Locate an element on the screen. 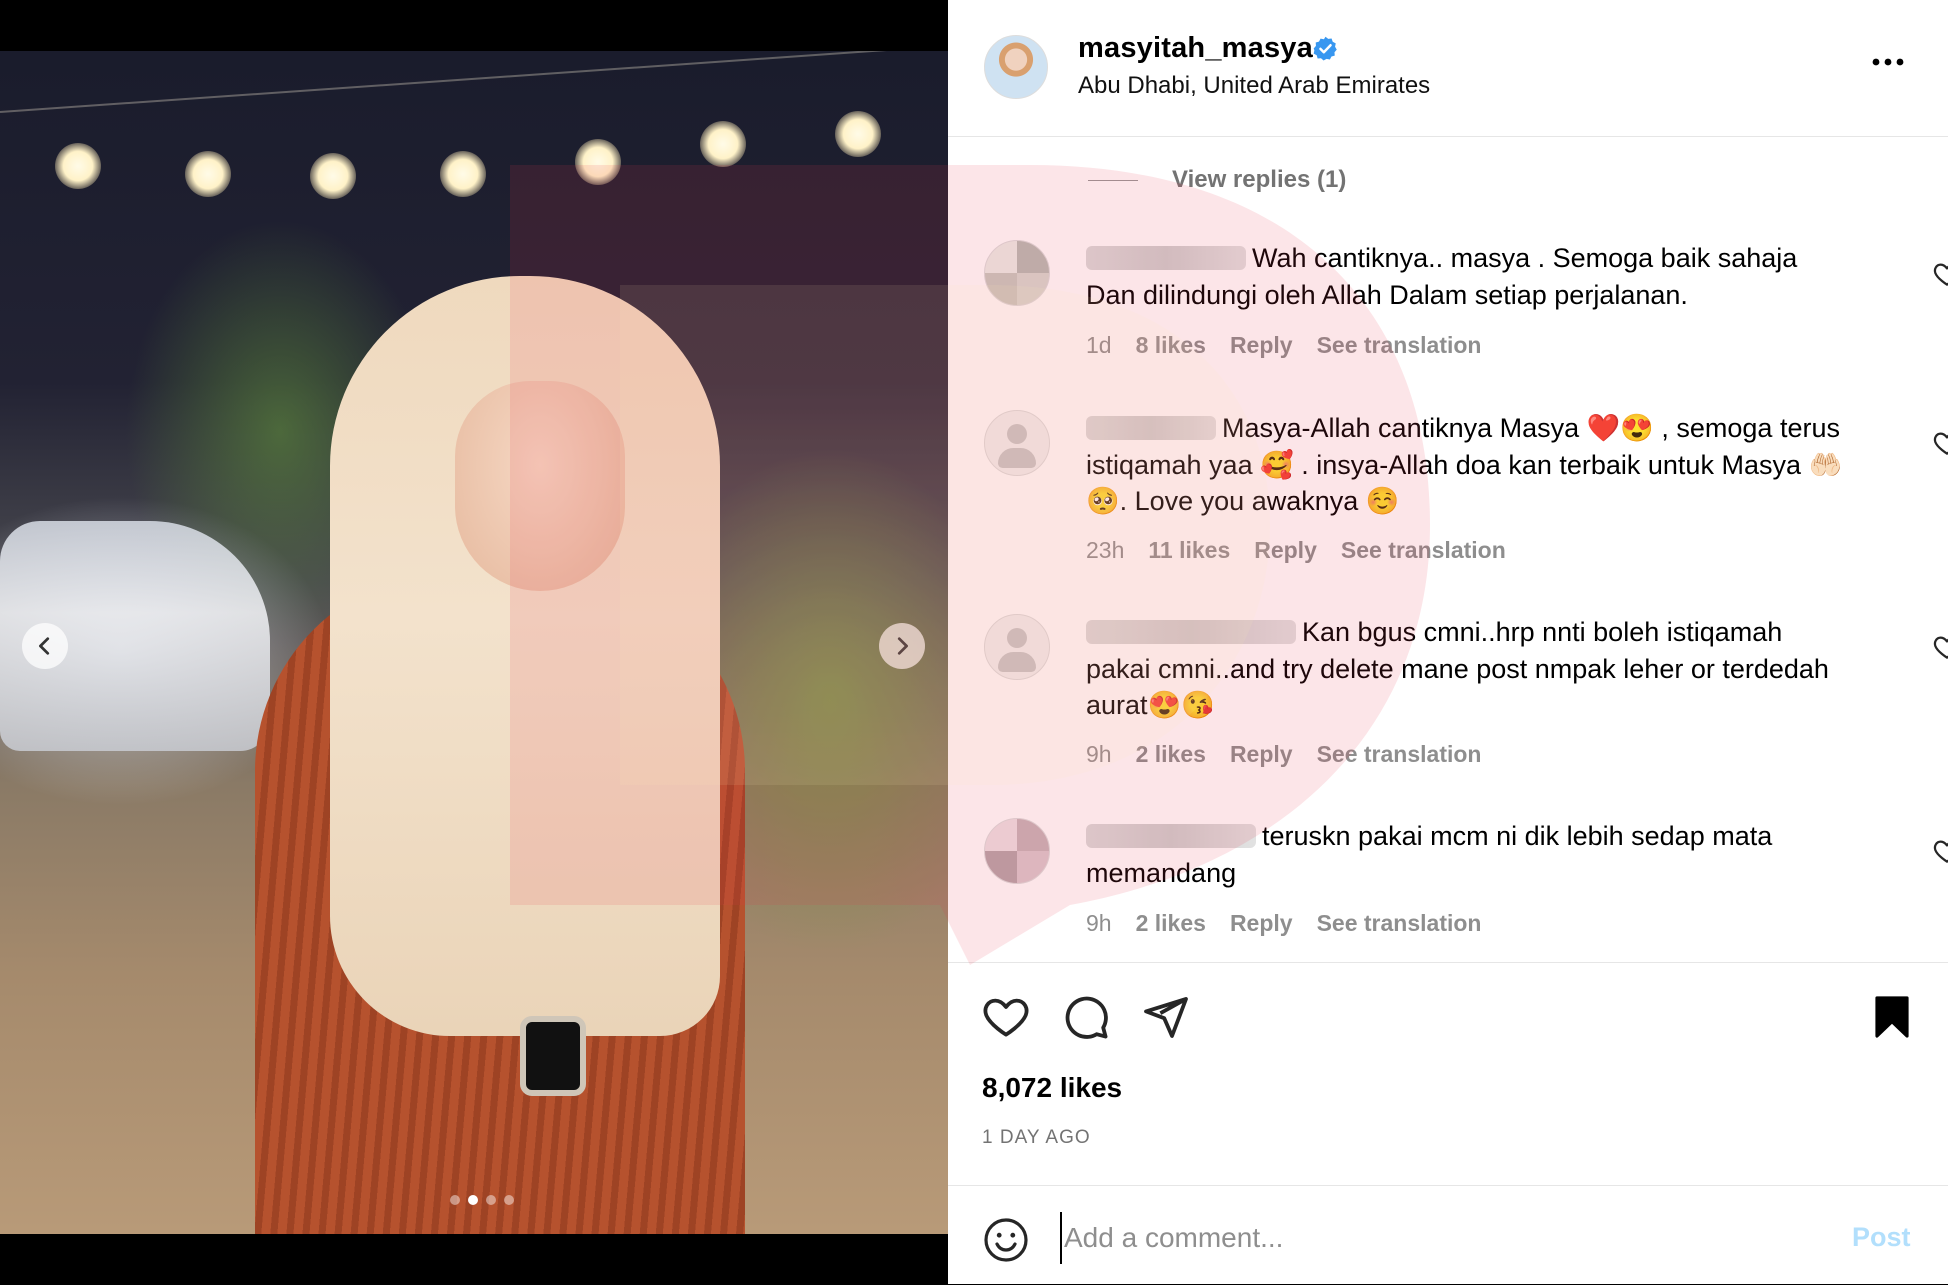  post-date: 1 DAY AGO is located at coordinates (1036, 1137).